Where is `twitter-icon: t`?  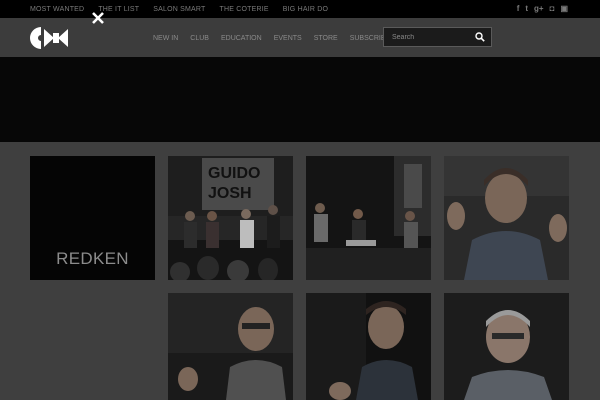 twitter-icon: t is located at coordinates (526, 9).